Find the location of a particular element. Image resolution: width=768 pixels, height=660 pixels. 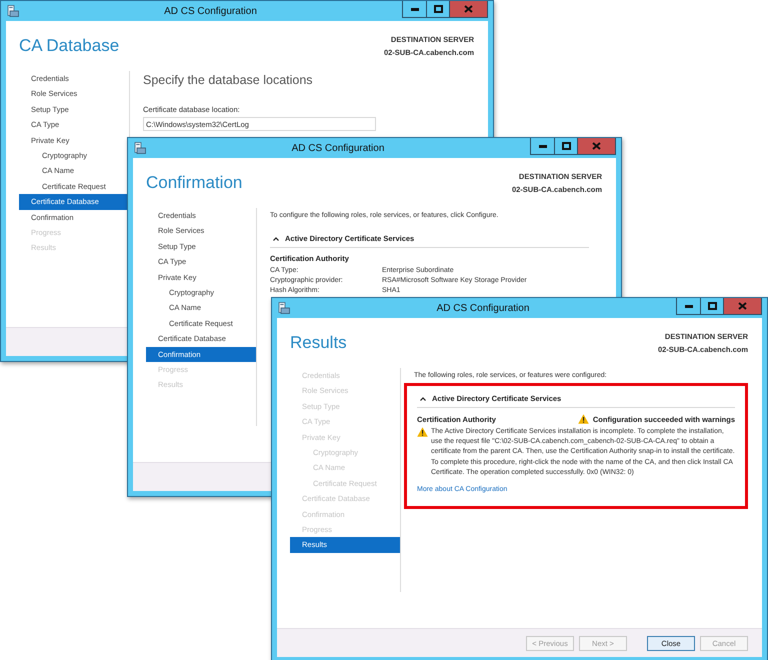

page-heading: CA Database is located at coordinates (69, 46).